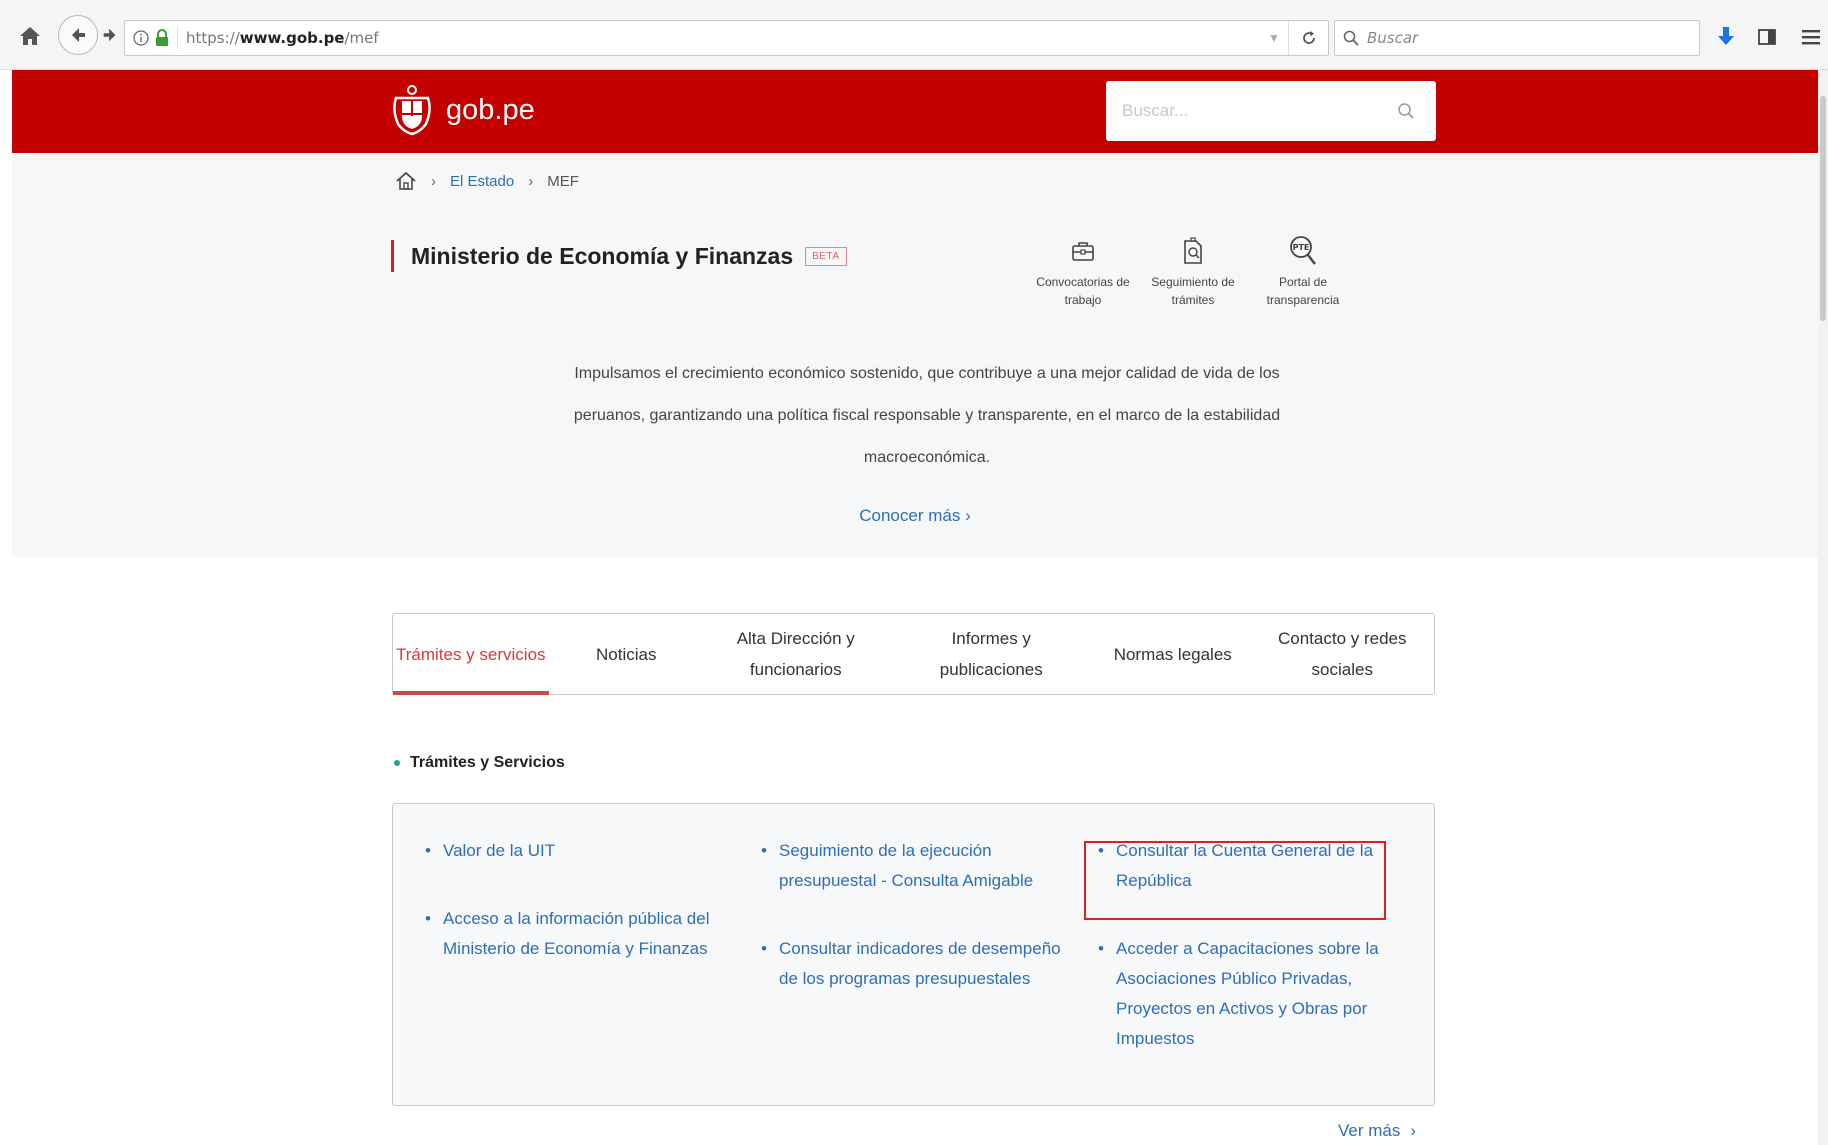 Image resolution: width=1828 pixels, height=1145 pixels. I want to click on see-more-link: Ver más ›, so click(1377, 1131).